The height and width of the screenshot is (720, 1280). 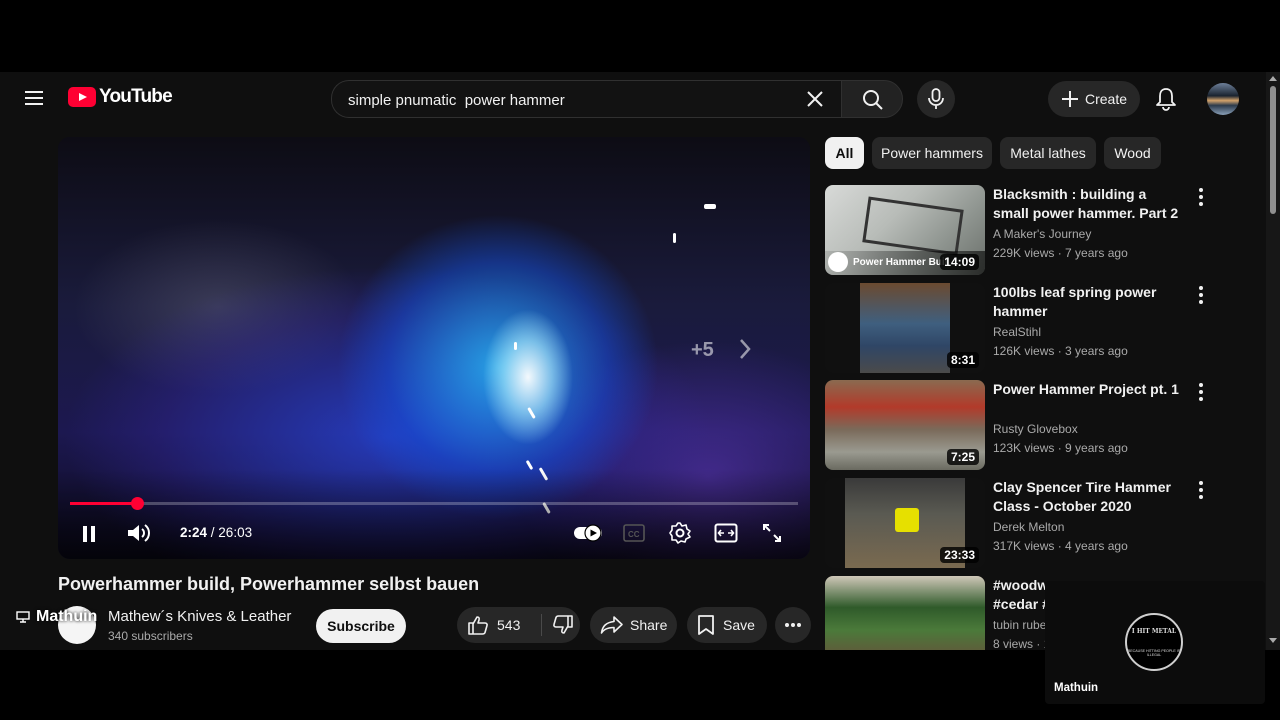 What do you see at coordinates (905, 613) in the screenshot?
I see `video-thumbnail` at bounding box center [905, 613].